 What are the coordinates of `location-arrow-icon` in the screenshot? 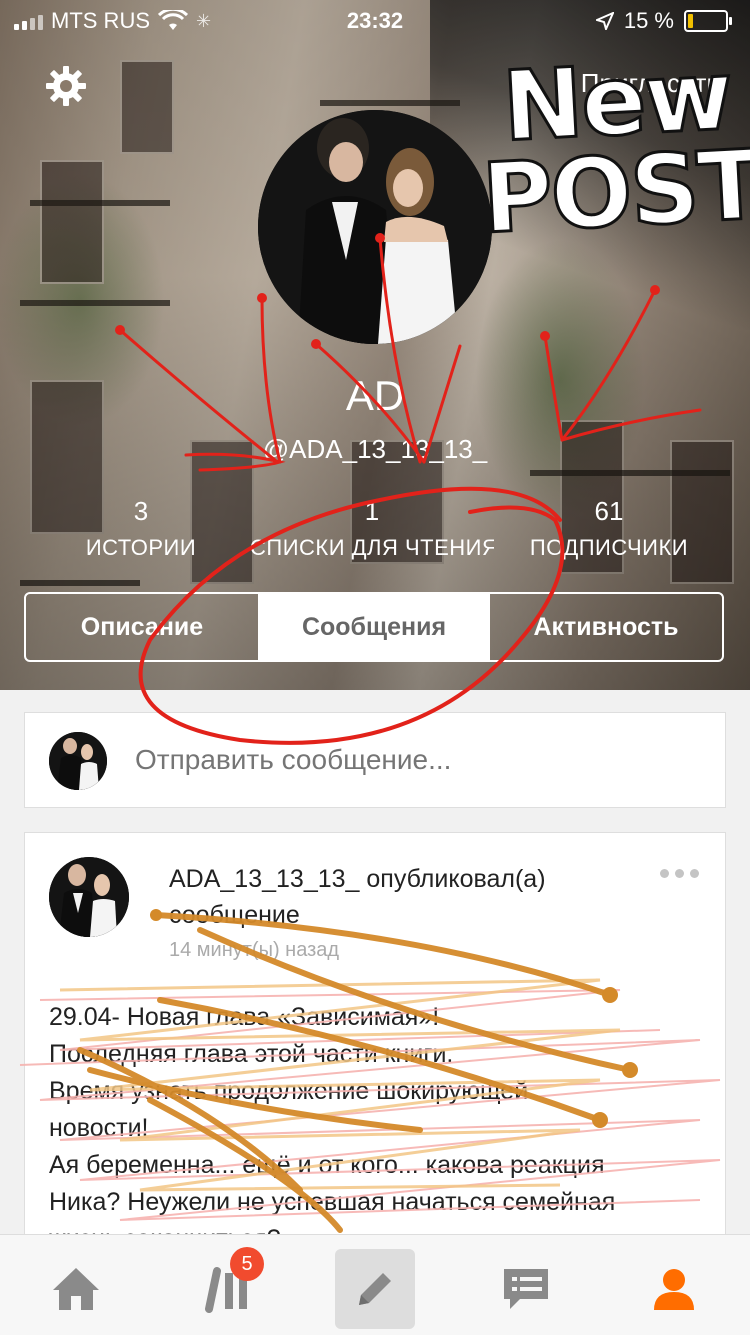 It's located at (604, 21).